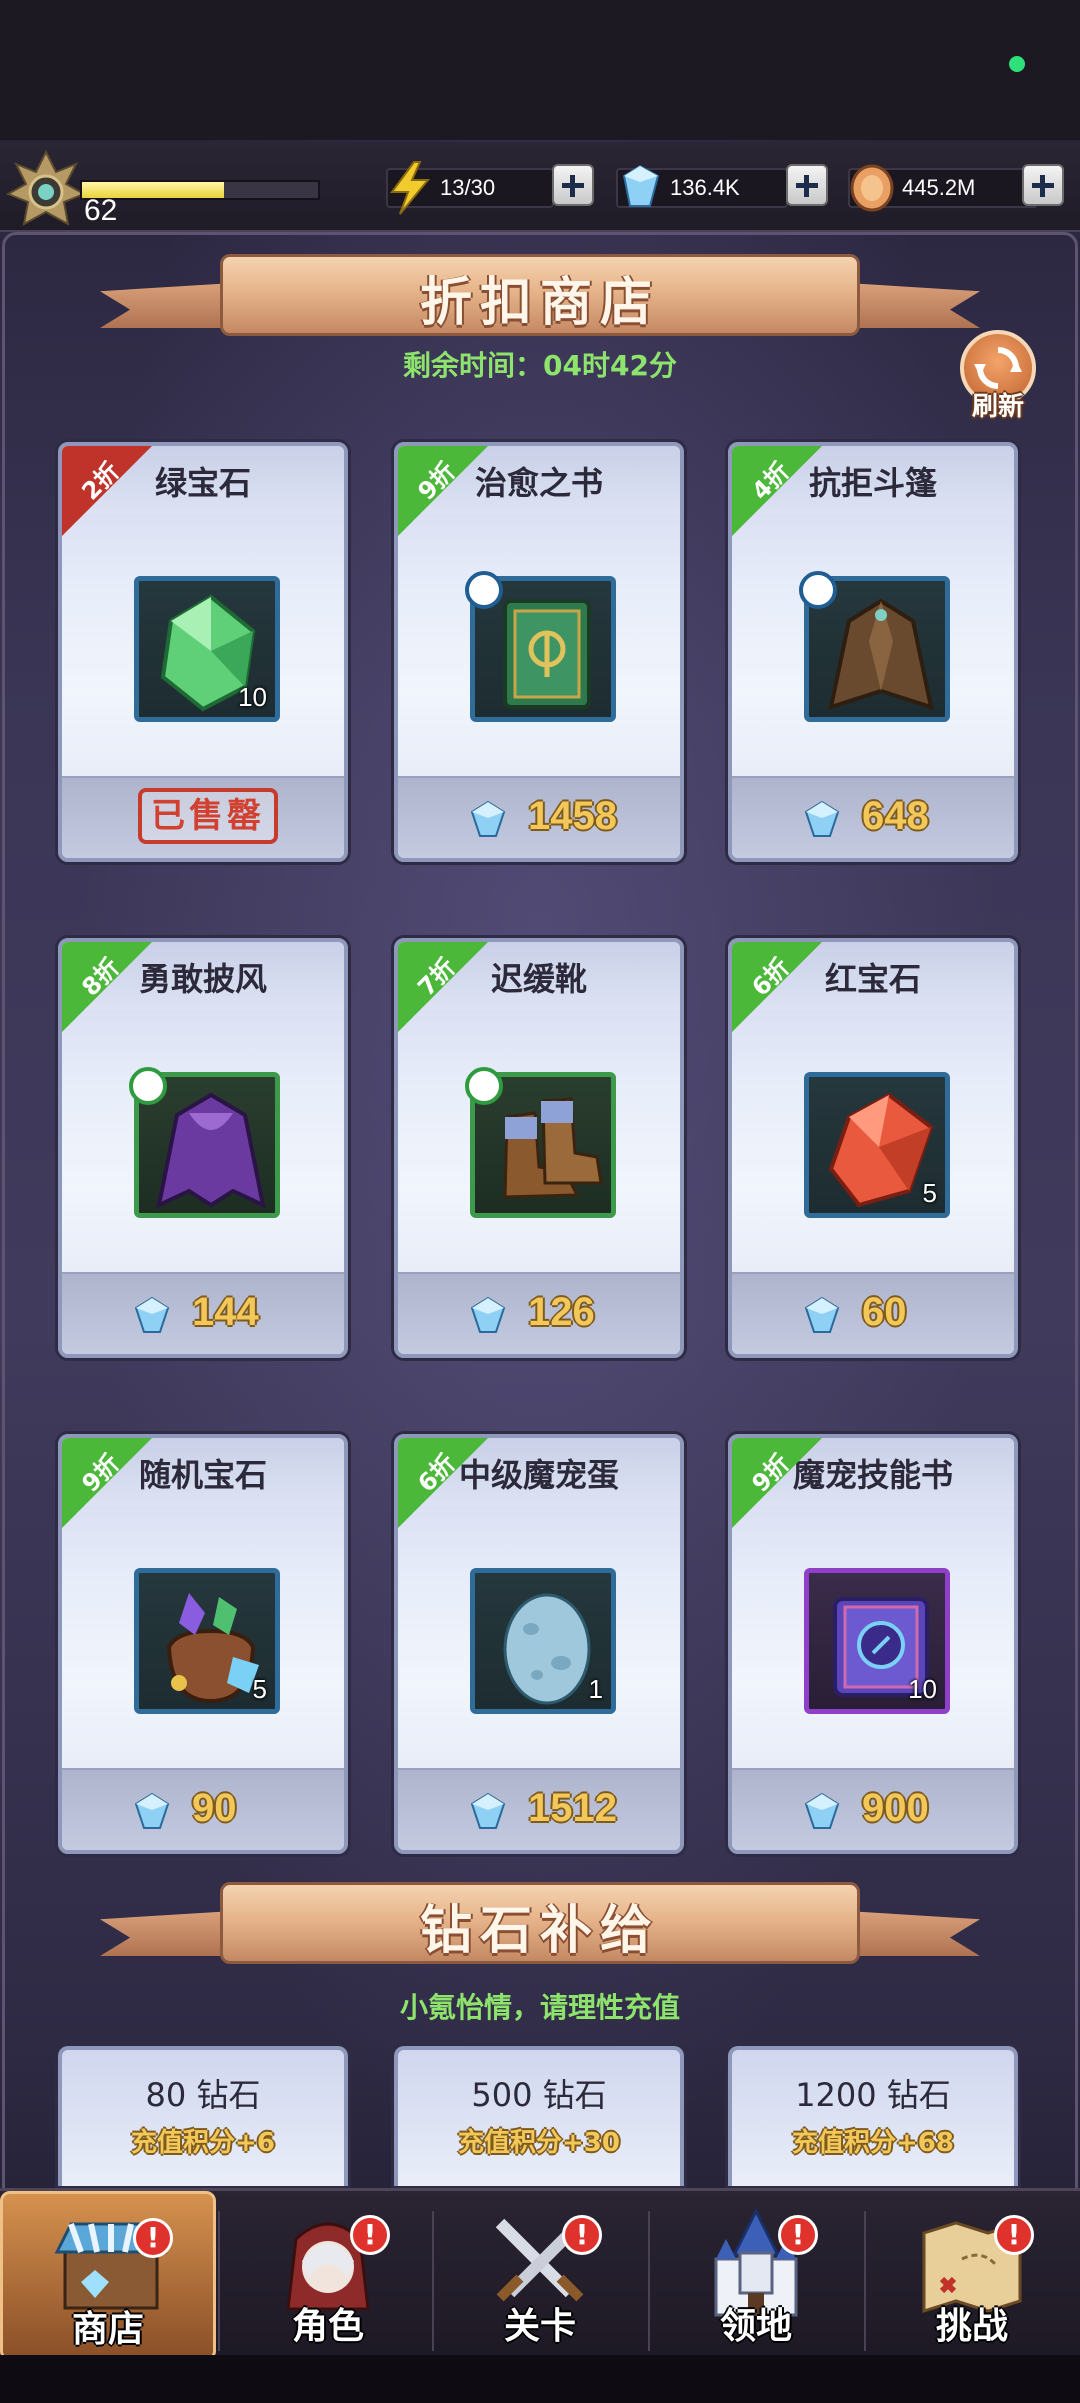 The width and height of the screenshot is (1080, 2403). Describe the element at coordinates (939, 187) in the screenshot. I see `gold-value: 445.2M` at that location.